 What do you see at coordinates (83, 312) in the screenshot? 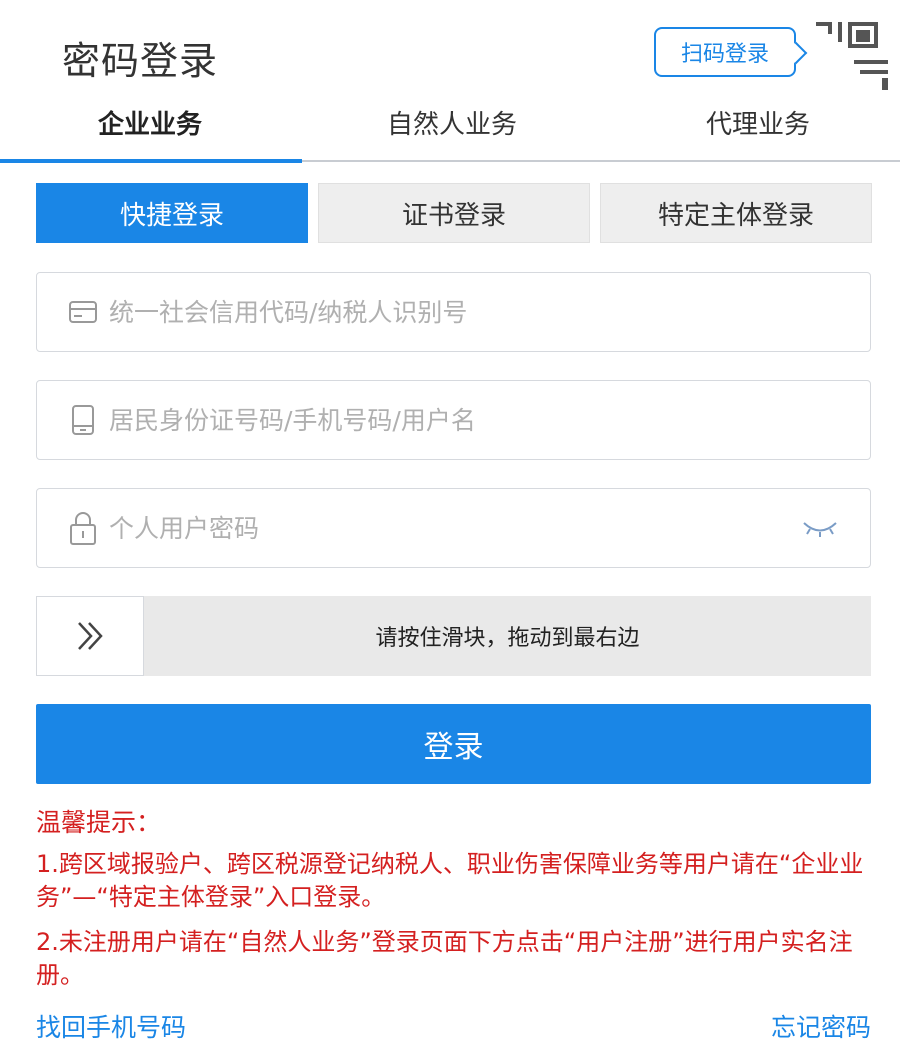
I see `card-icon` at bounding box center [83, 312].